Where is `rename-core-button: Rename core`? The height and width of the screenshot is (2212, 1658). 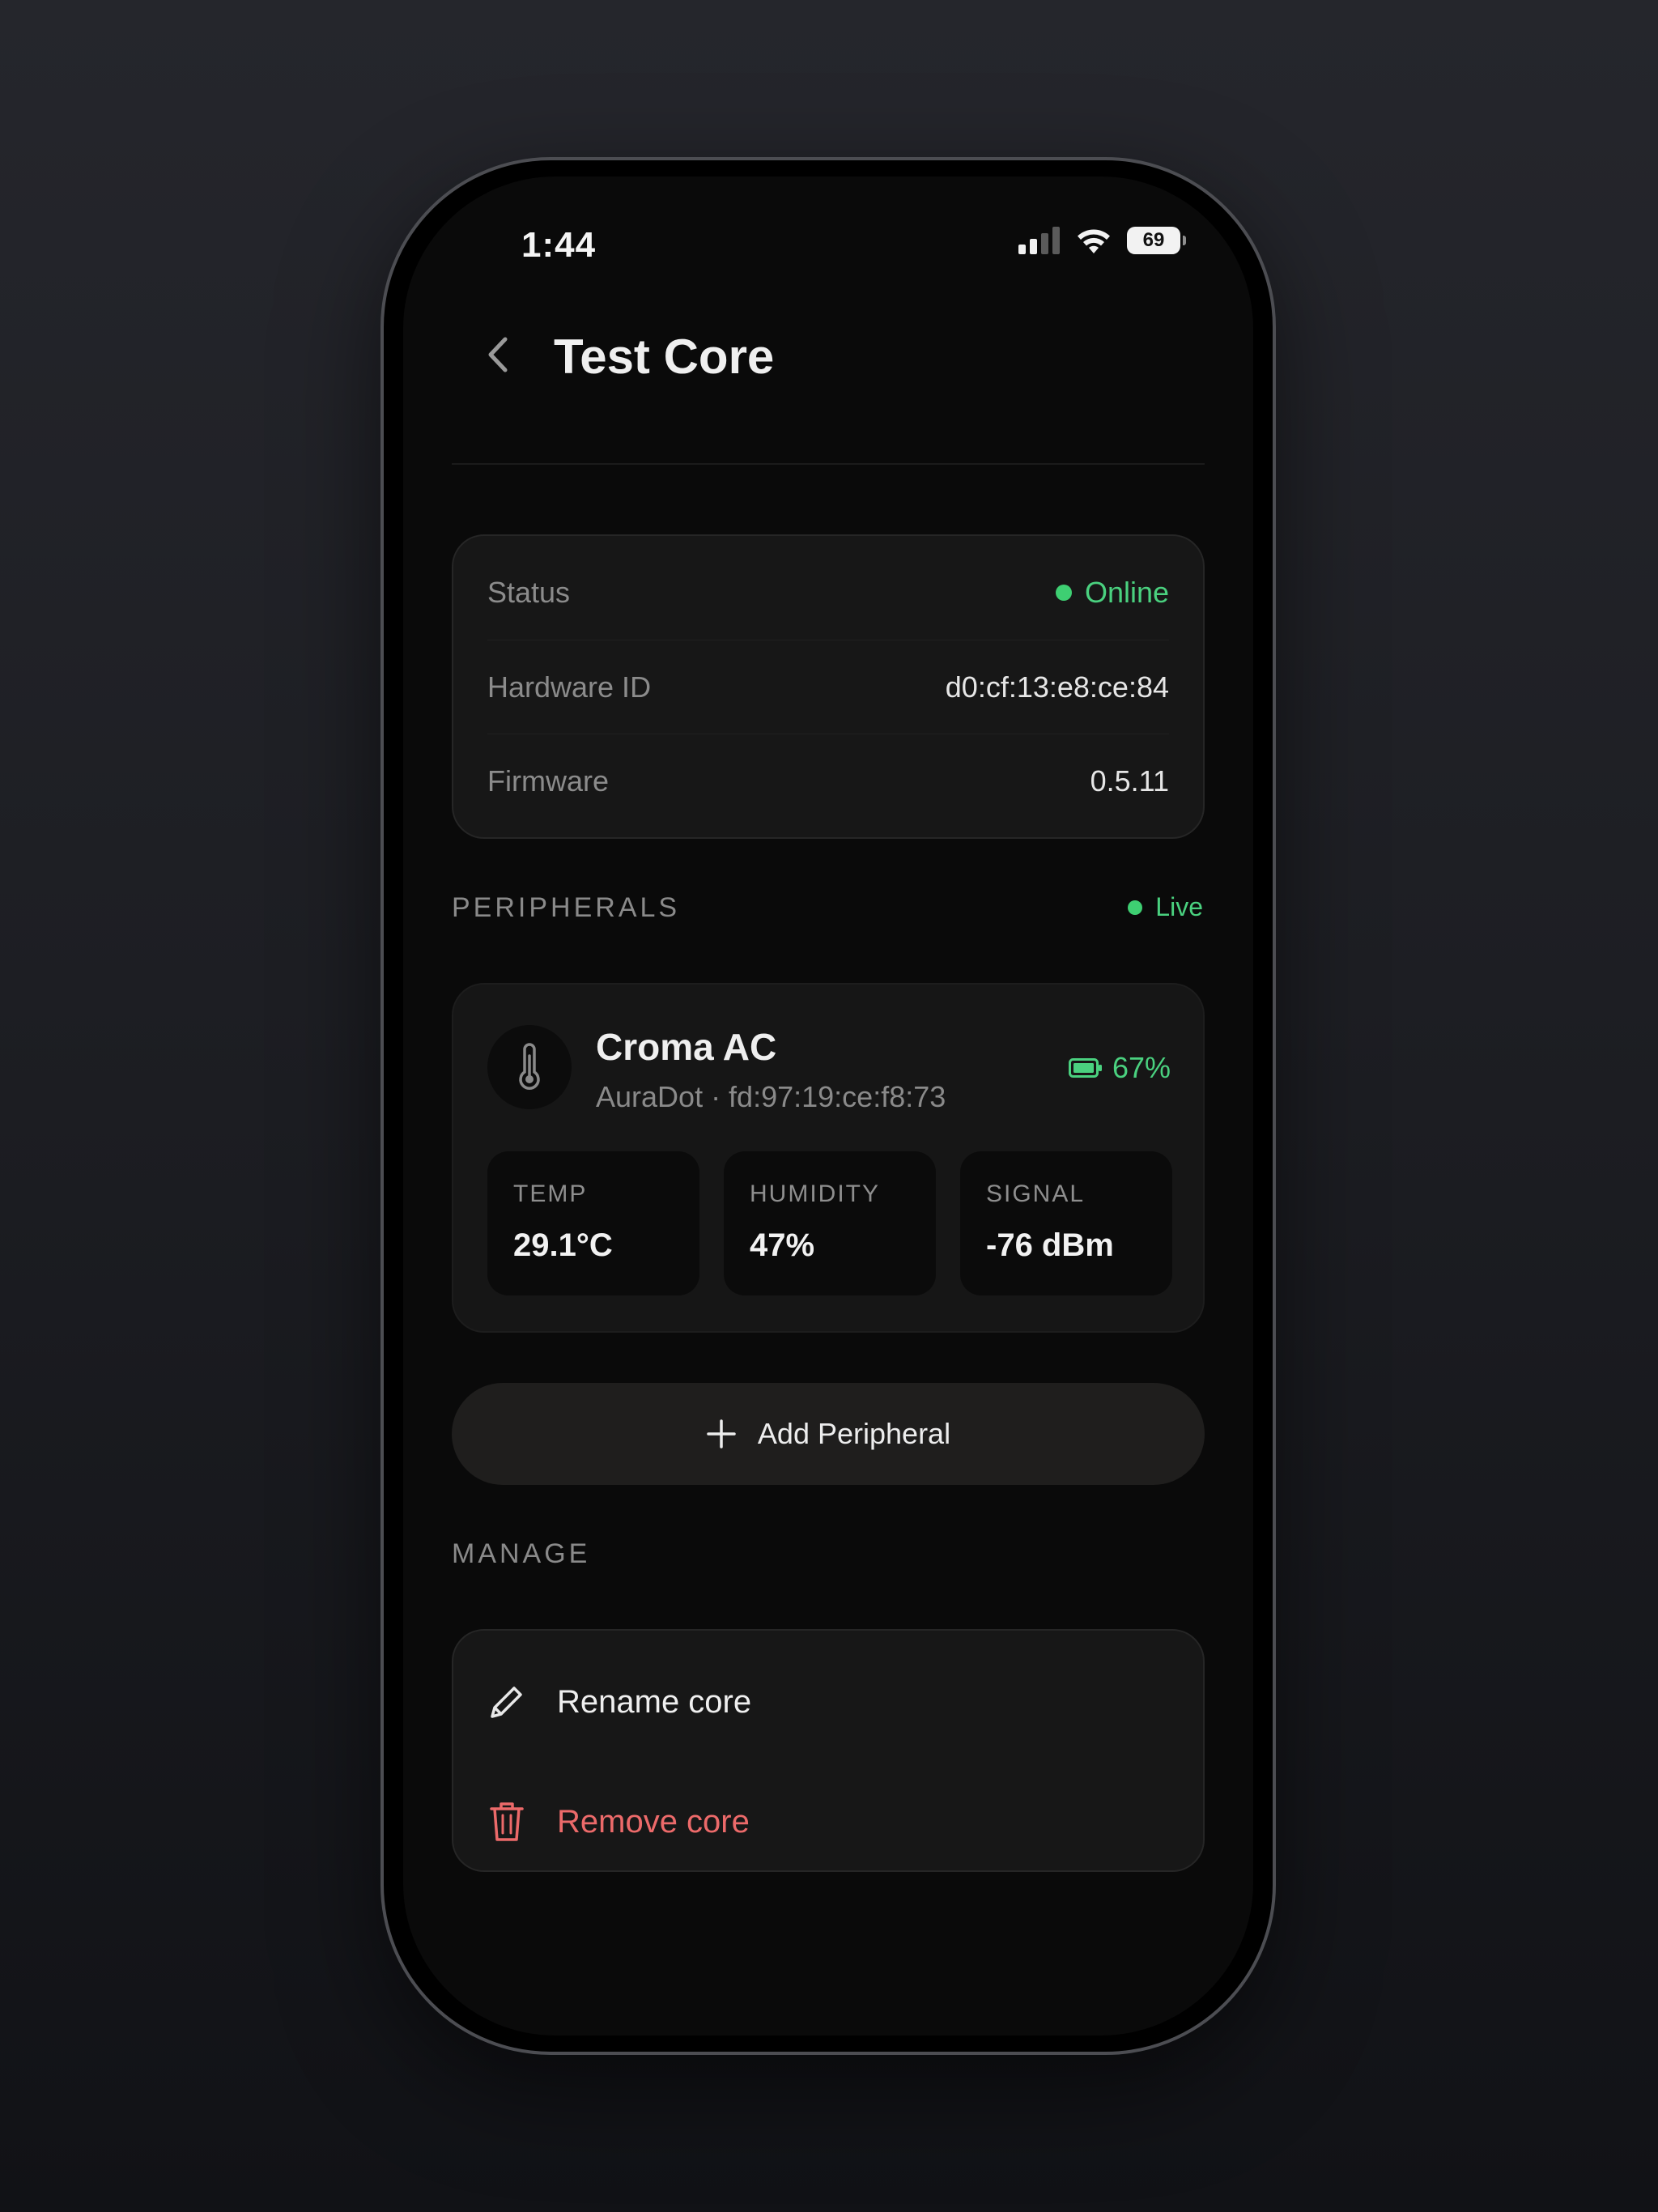
rename-core-button: Rename core is located at coordinates (828, 1702).